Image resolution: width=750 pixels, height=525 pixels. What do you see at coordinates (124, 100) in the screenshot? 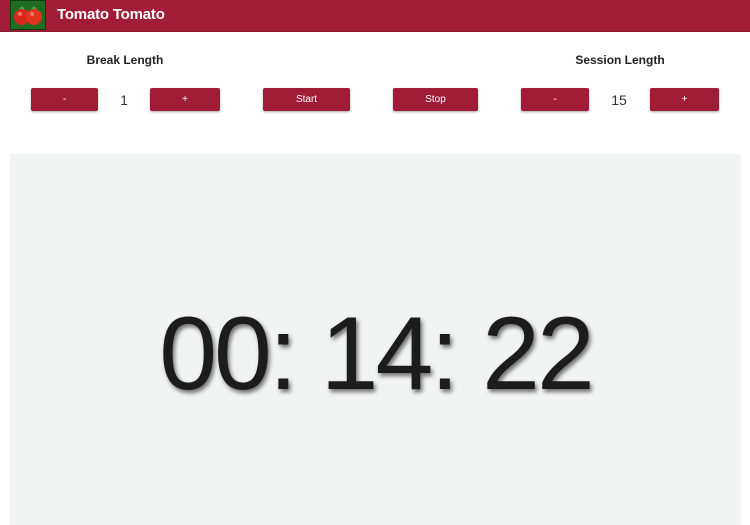
I see `break-length-value: 1` at bounding box center [124, 100].